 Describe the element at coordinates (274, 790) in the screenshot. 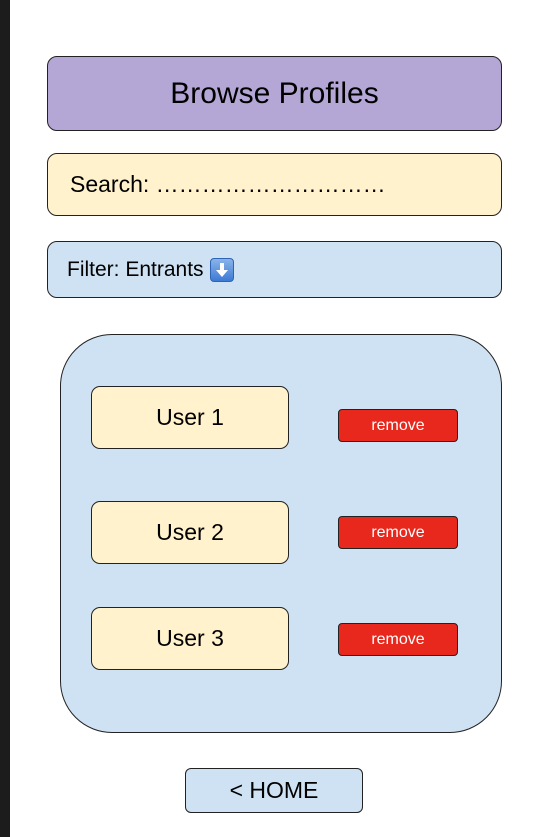

I see `home-button: < HOME` at that location.